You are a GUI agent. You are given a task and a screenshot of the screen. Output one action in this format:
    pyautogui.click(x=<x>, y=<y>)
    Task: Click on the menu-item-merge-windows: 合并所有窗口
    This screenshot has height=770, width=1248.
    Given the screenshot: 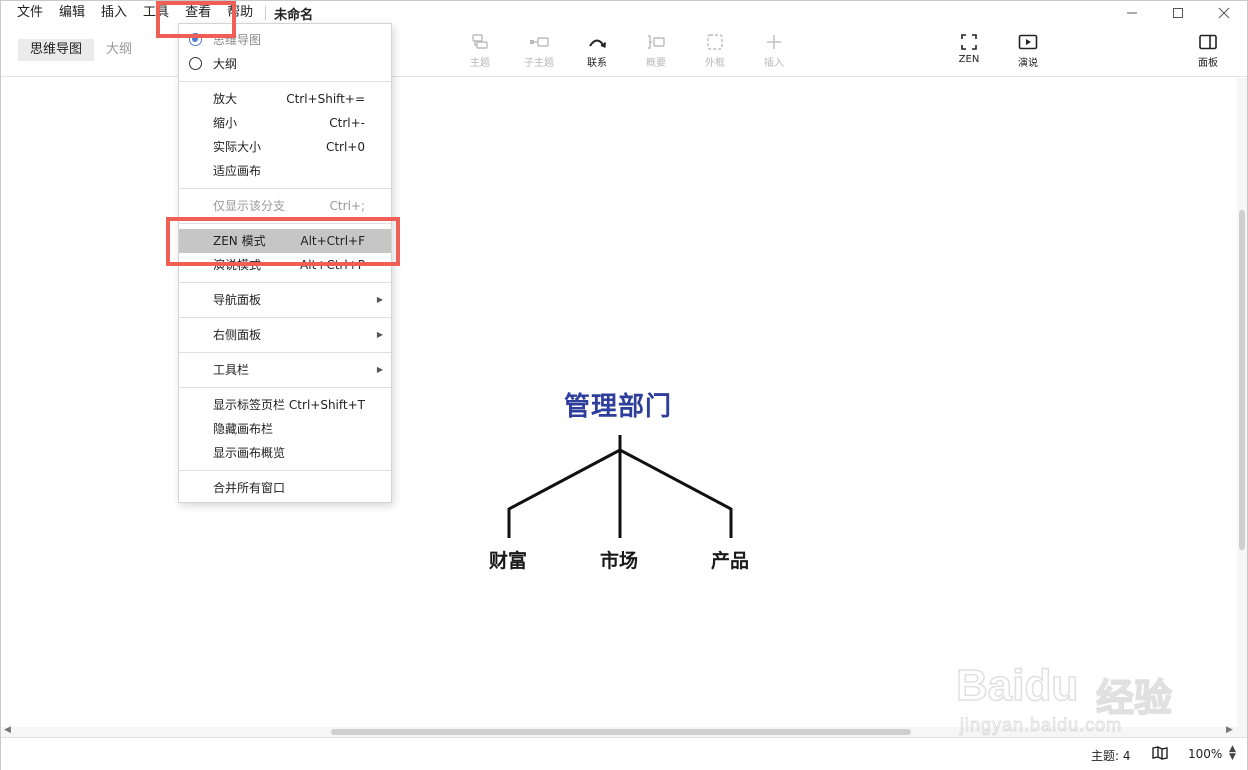 What is the action you would take?
    pyautogui.click(x=285, y=488)
    